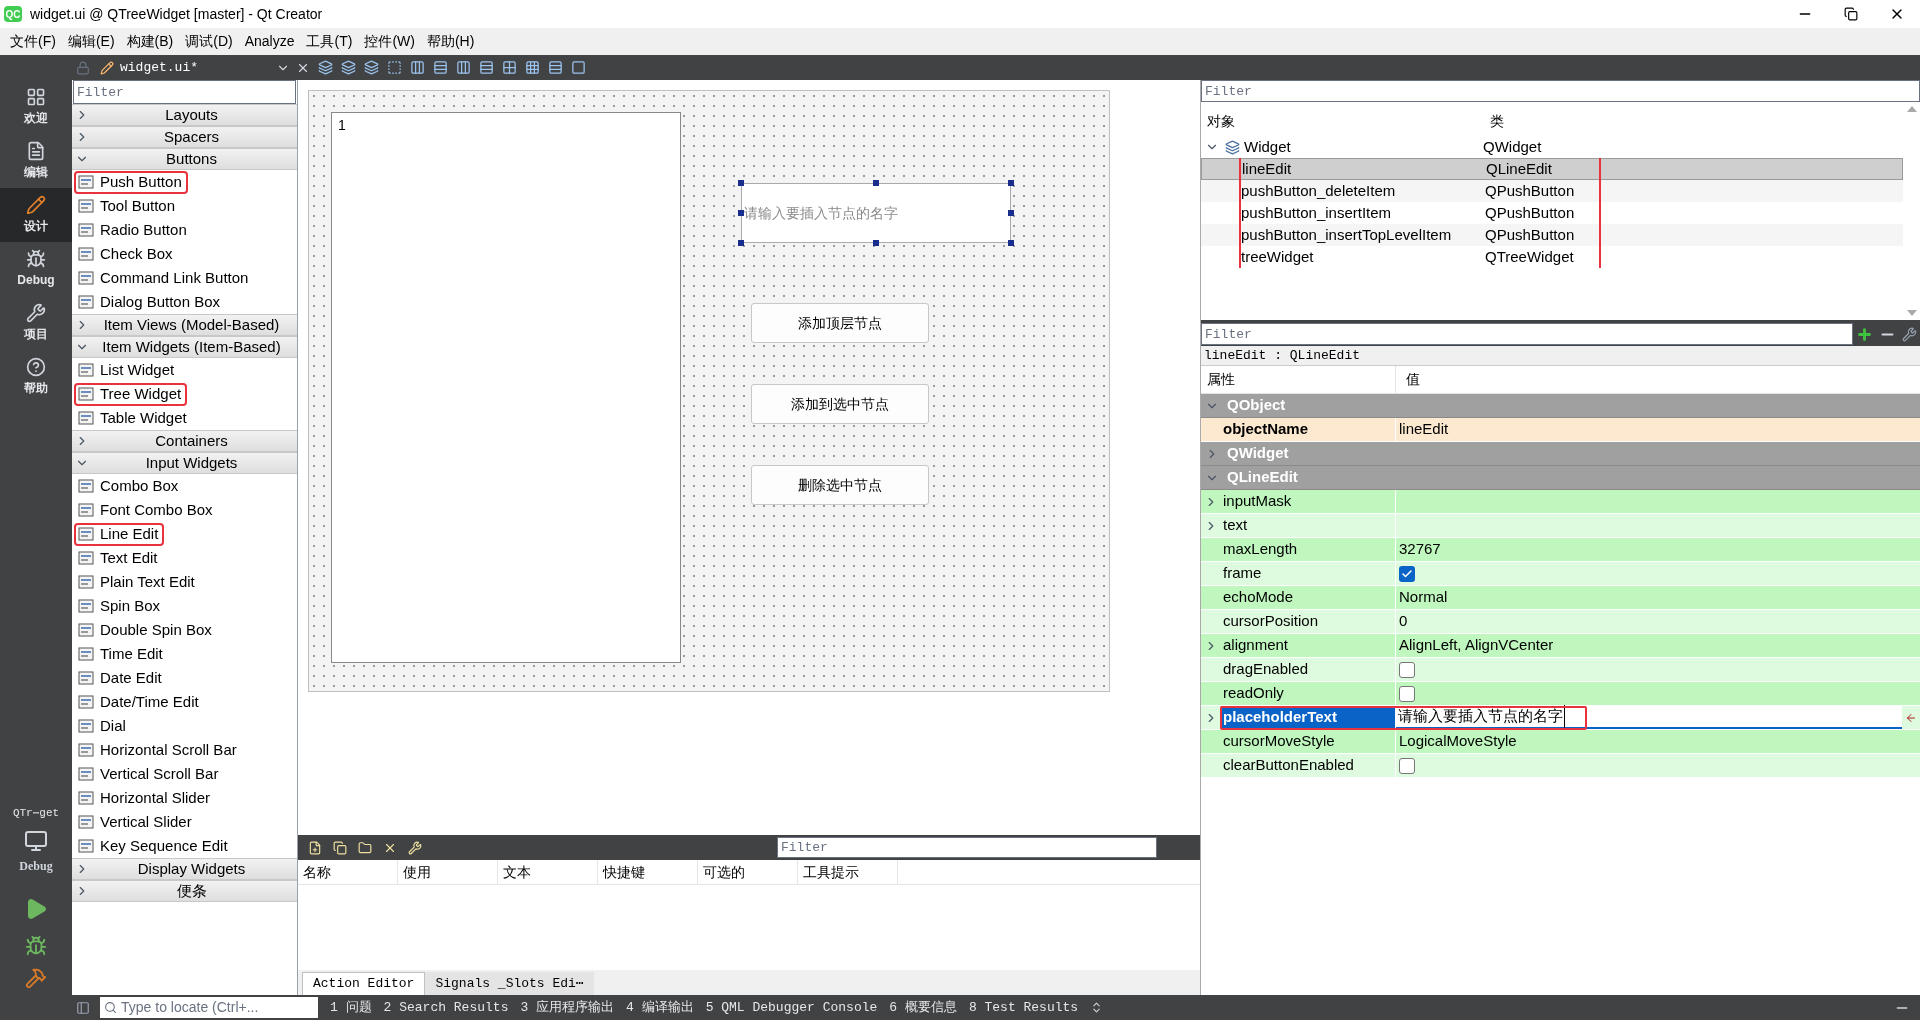 The image size is (1920, 1020). I want to click on column-header: 使用, so click(448, 872).